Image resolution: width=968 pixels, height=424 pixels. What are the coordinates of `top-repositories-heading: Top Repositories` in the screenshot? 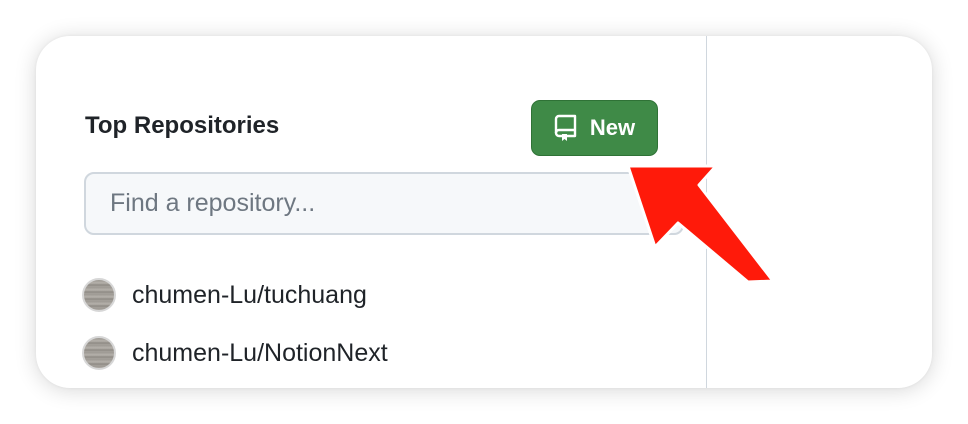 It's located at (182, 125).